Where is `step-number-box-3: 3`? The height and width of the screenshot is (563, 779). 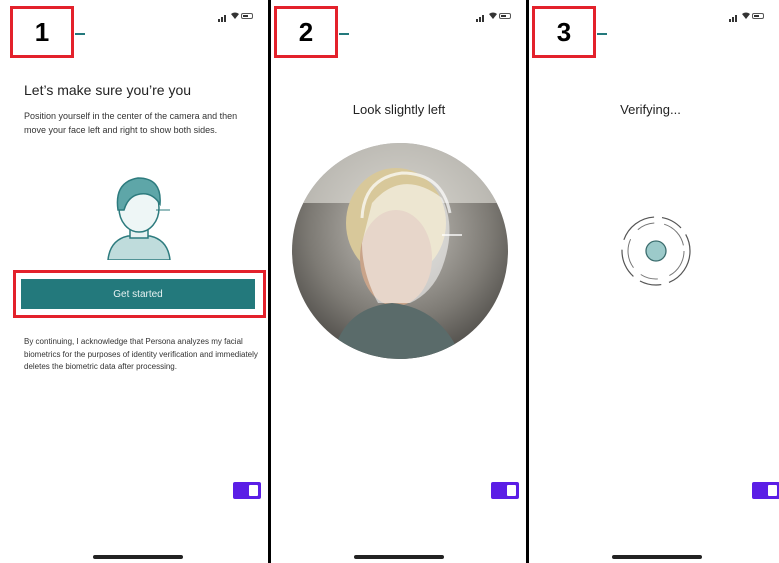
step-number-box-3: 3 is located at coordinates (564, 32).